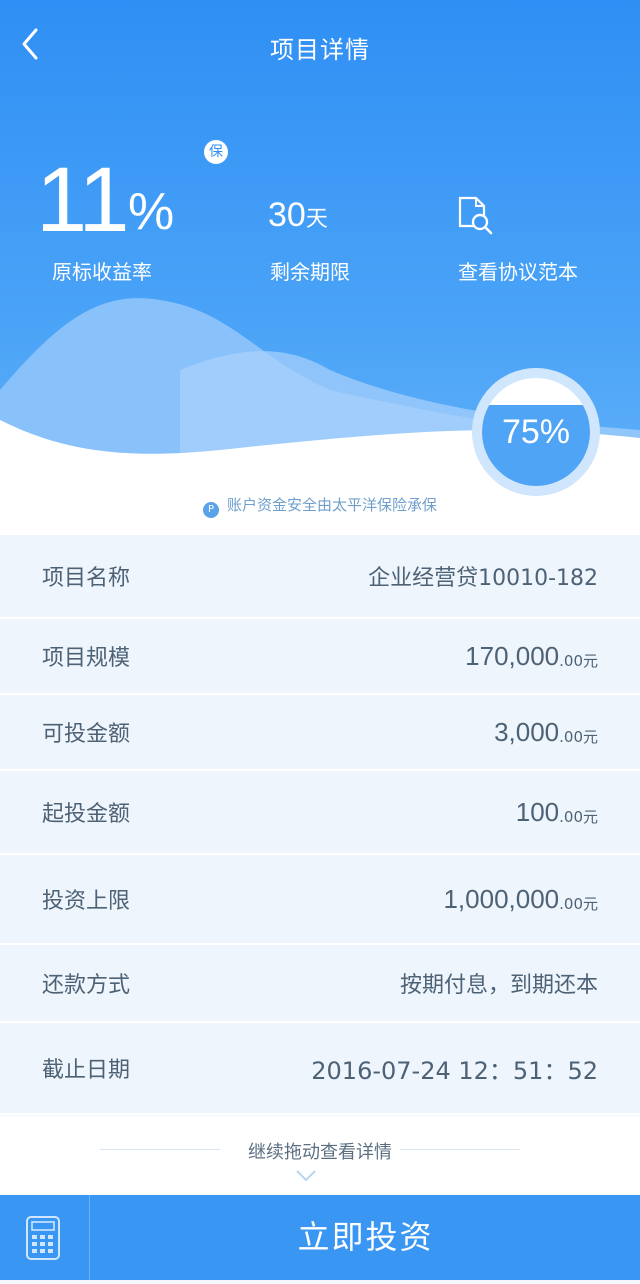 This screenshot has width=640, height=1284. I want to click on guarantee-badge: 保, so click(216, 152).